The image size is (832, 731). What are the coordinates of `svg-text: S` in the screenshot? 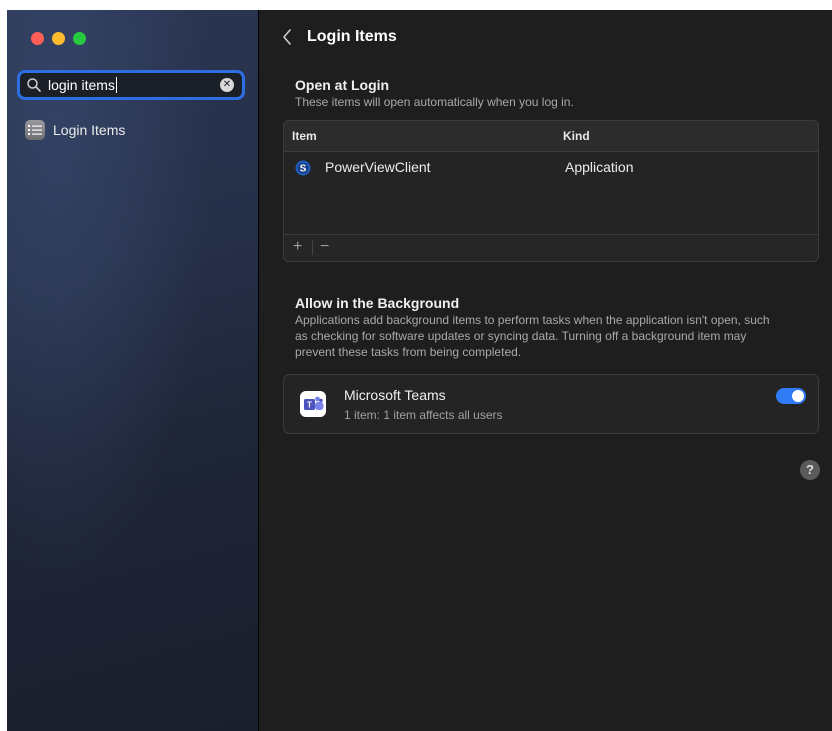 It's located at (303, 169).